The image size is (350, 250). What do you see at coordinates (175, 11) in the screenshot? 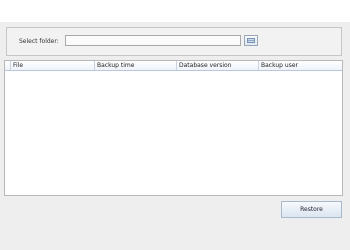
I see `window-top-area` at bounding box center [175, 11].